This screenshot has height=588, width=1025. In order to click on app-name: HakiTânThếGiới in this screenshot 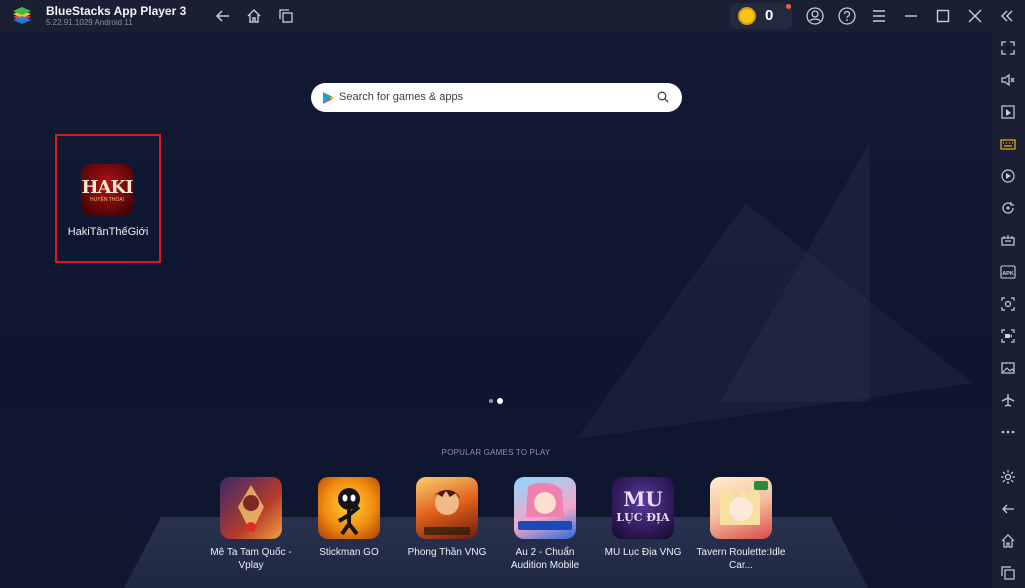, I will do `click(108, 232)`.